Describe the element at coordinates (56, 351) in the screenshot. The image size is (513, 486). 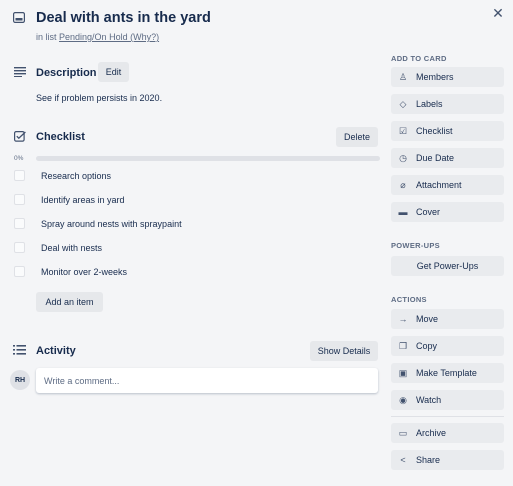
I see `activity-heading: Activity` at that location.